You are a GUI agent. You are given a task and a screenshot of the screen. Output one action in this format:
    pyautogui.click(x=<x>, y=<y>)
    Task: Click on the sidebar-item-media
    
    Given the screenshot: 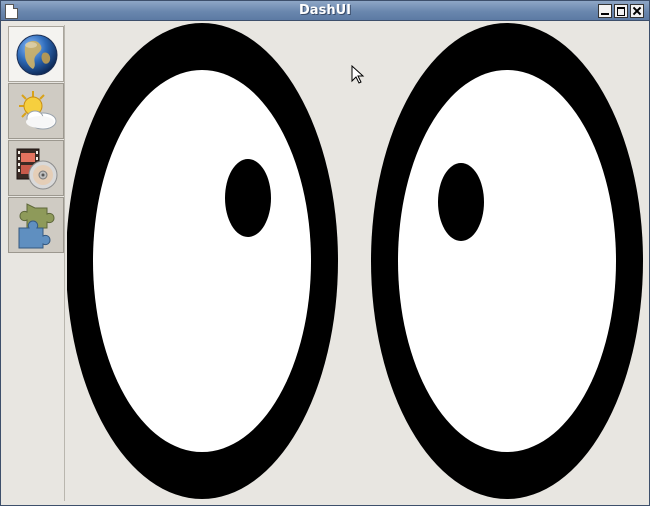 What is the action you would take?
    pyautogui.click(x=36, y=168)
    